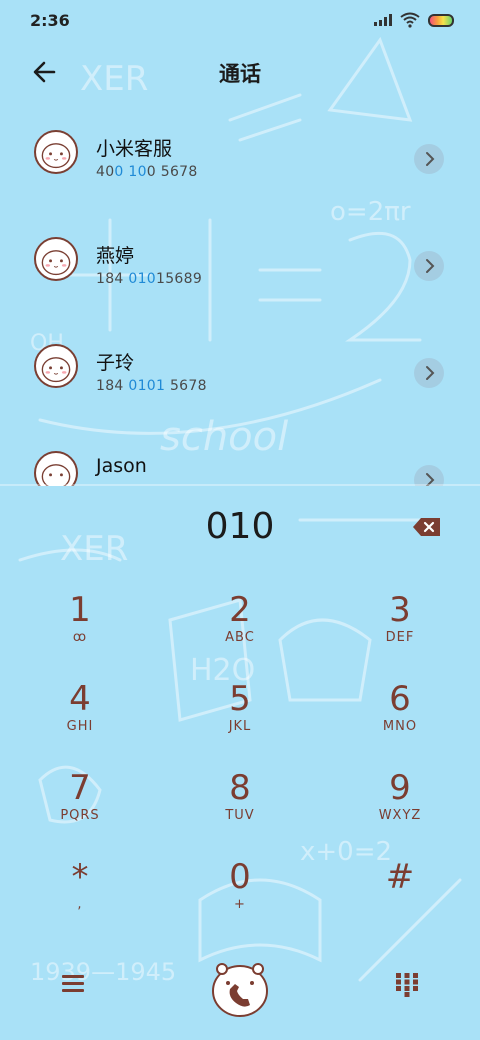  What do you see at coordinates (50, 20) in the screenshot?
I see `status-time: 2:36` at bounding box center [50, 20].